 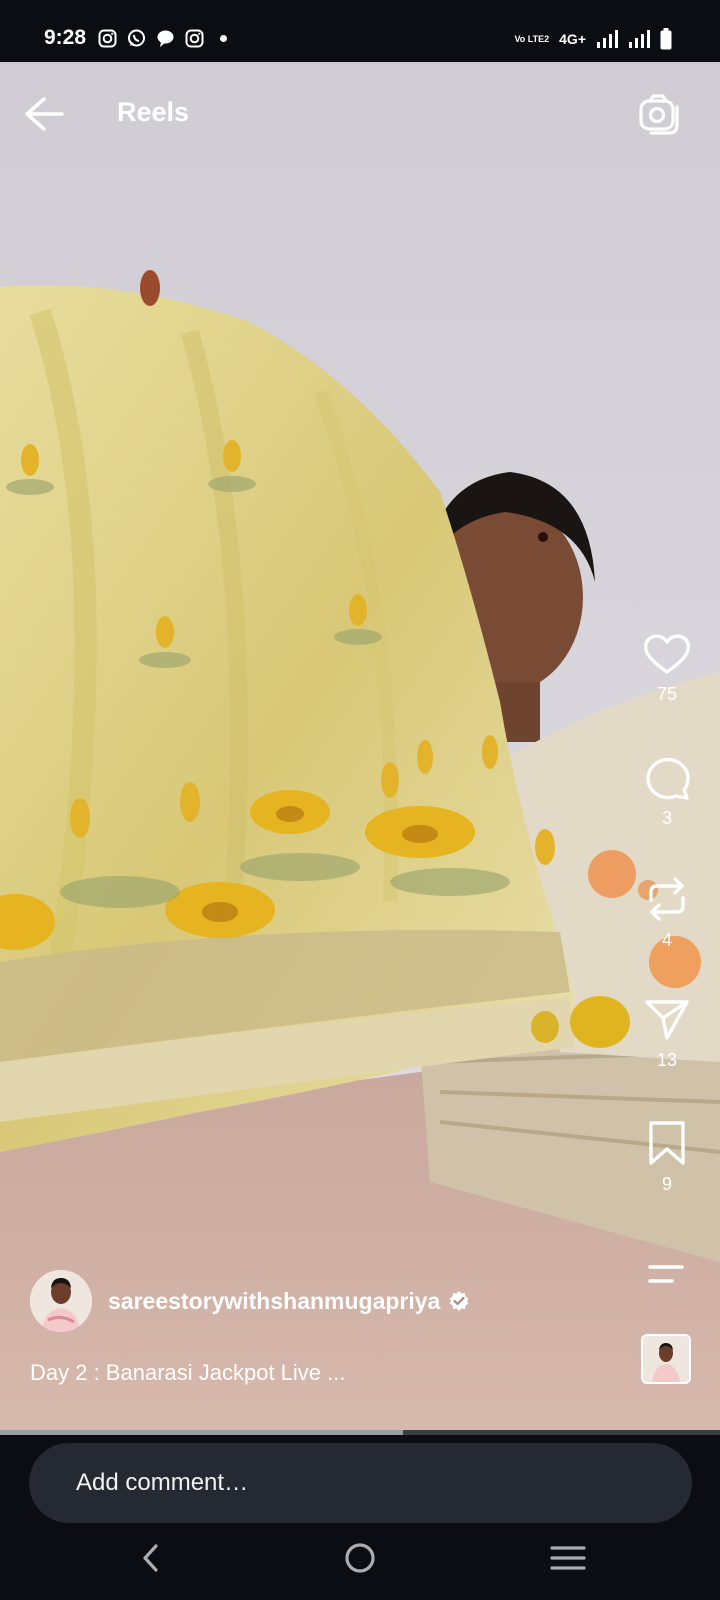 I want to click on nav-back-button, so click(x=150, y=1565).